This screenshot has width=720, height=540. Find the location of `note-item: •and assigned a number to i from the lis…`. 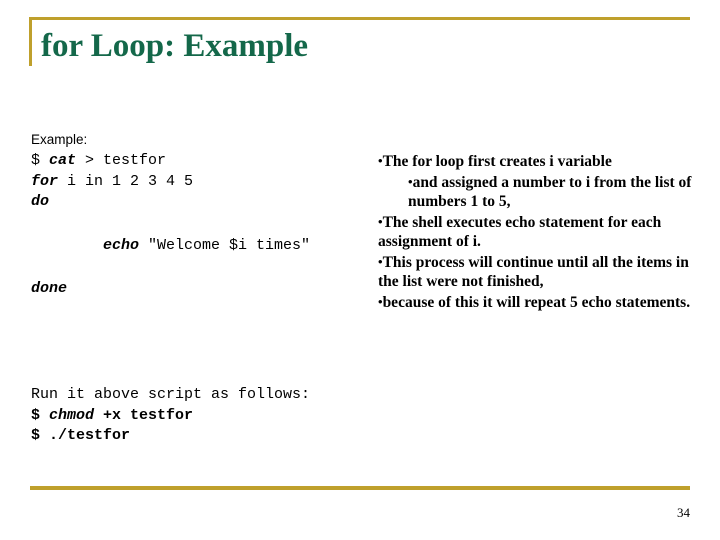

note-item: •and assigned a number to i from the lis… is located at coordinates (536, 192).